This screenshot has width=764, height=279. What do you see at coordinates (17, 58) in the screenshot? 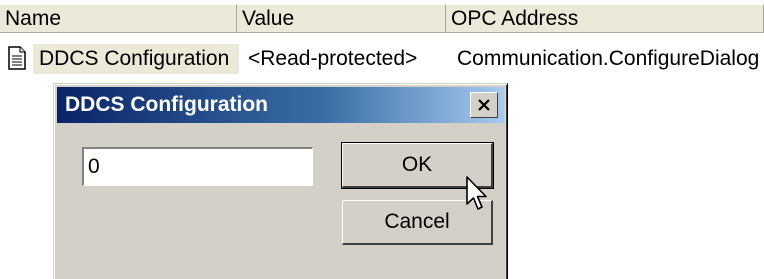
I see `document-icon` at bounding box center [17, 58].